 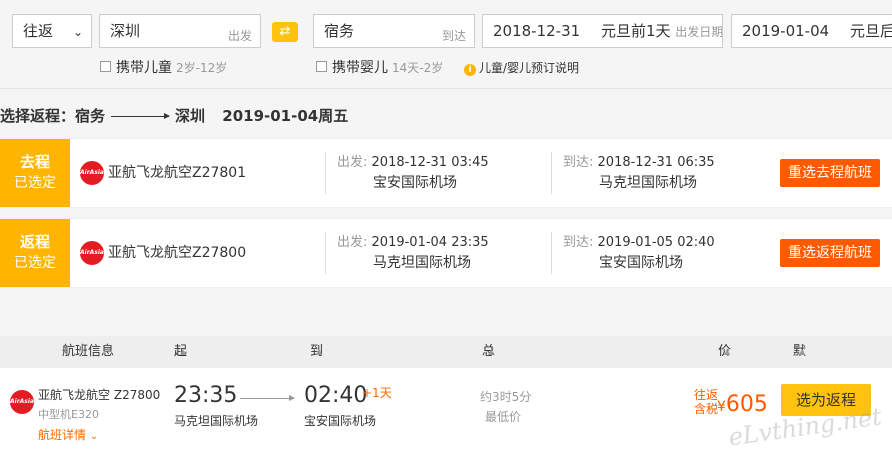 I want to click on flight-detail-label: 航班详情, so click(x=62, y=435).